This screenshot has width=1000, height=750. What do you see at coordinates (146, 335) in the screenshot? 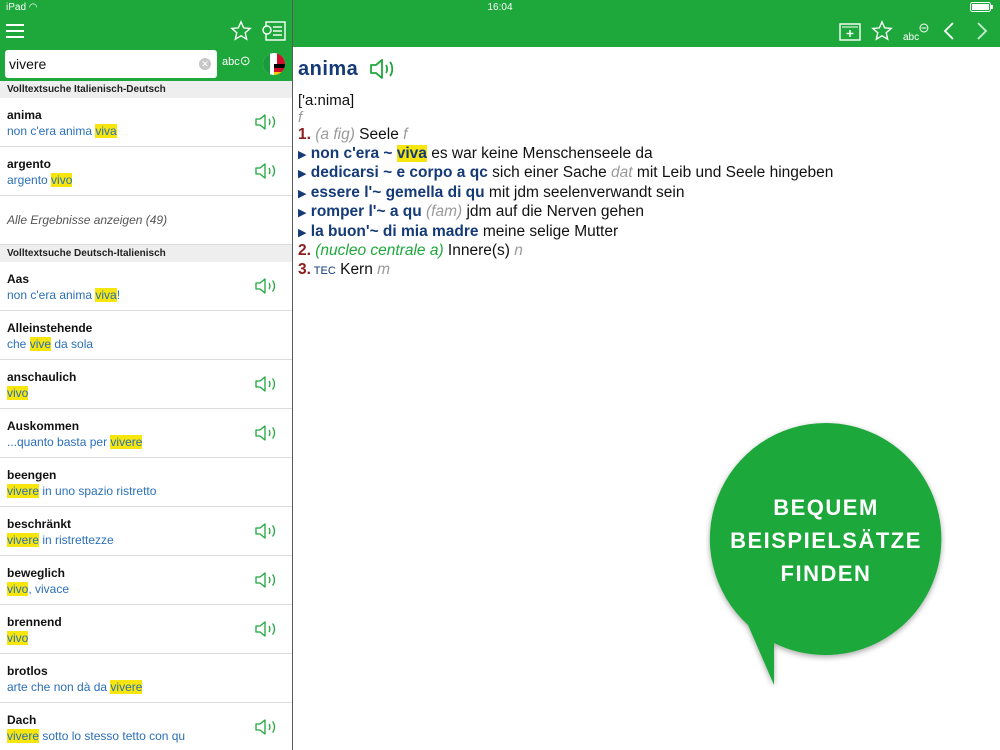
I see `result-row: Alleinstehende che vive da sola` at bounding box center [146, 335].